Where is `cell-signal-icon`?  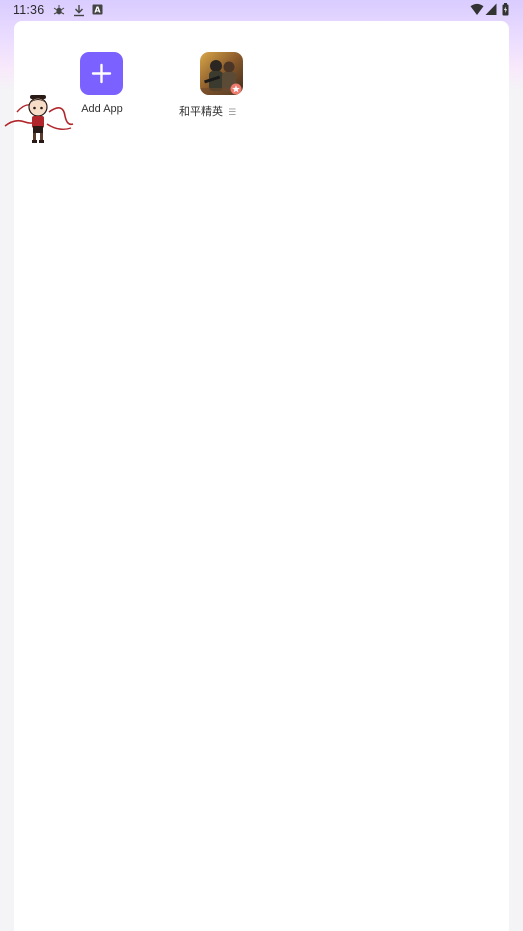
cell-signal-icon is located at coordinates (491, 11).